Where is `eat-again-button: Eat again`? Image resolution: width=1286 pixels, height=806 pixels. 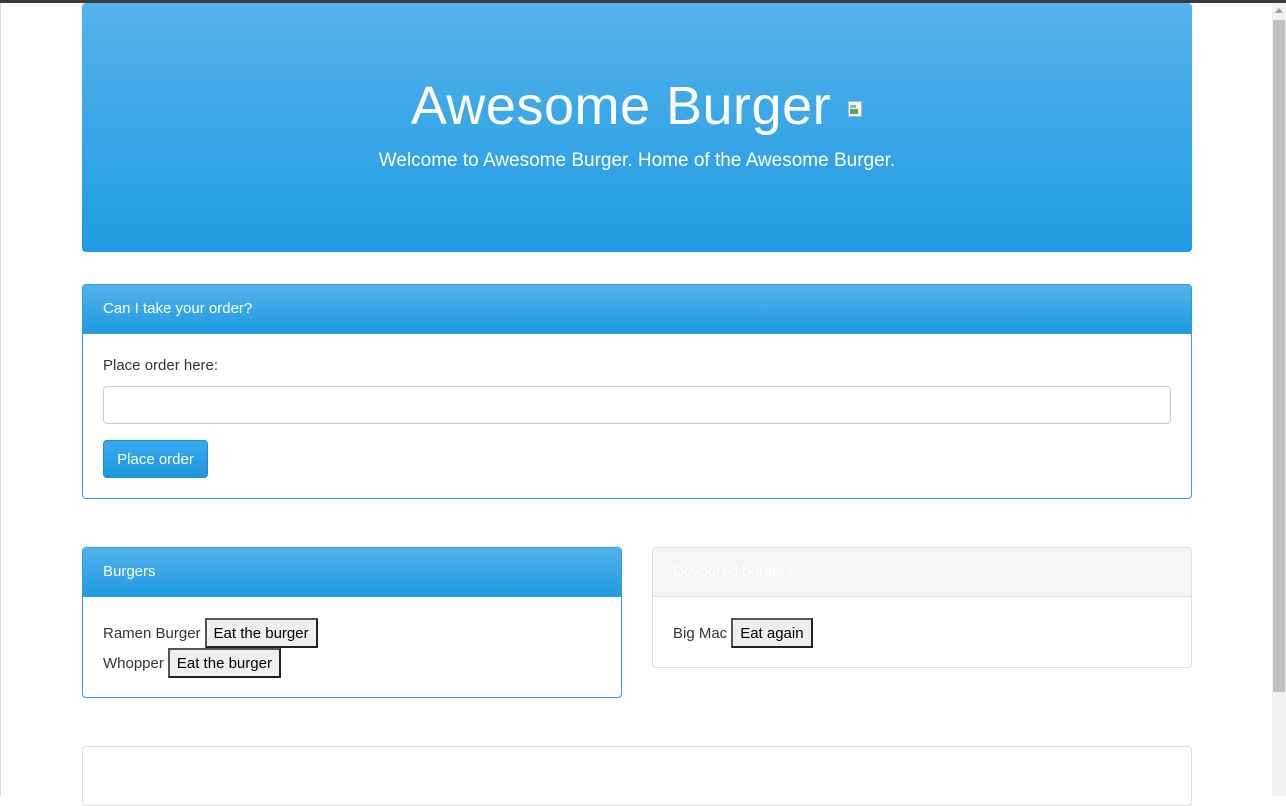
eat-again-button: Eat again is located at coordinates (772, 633).